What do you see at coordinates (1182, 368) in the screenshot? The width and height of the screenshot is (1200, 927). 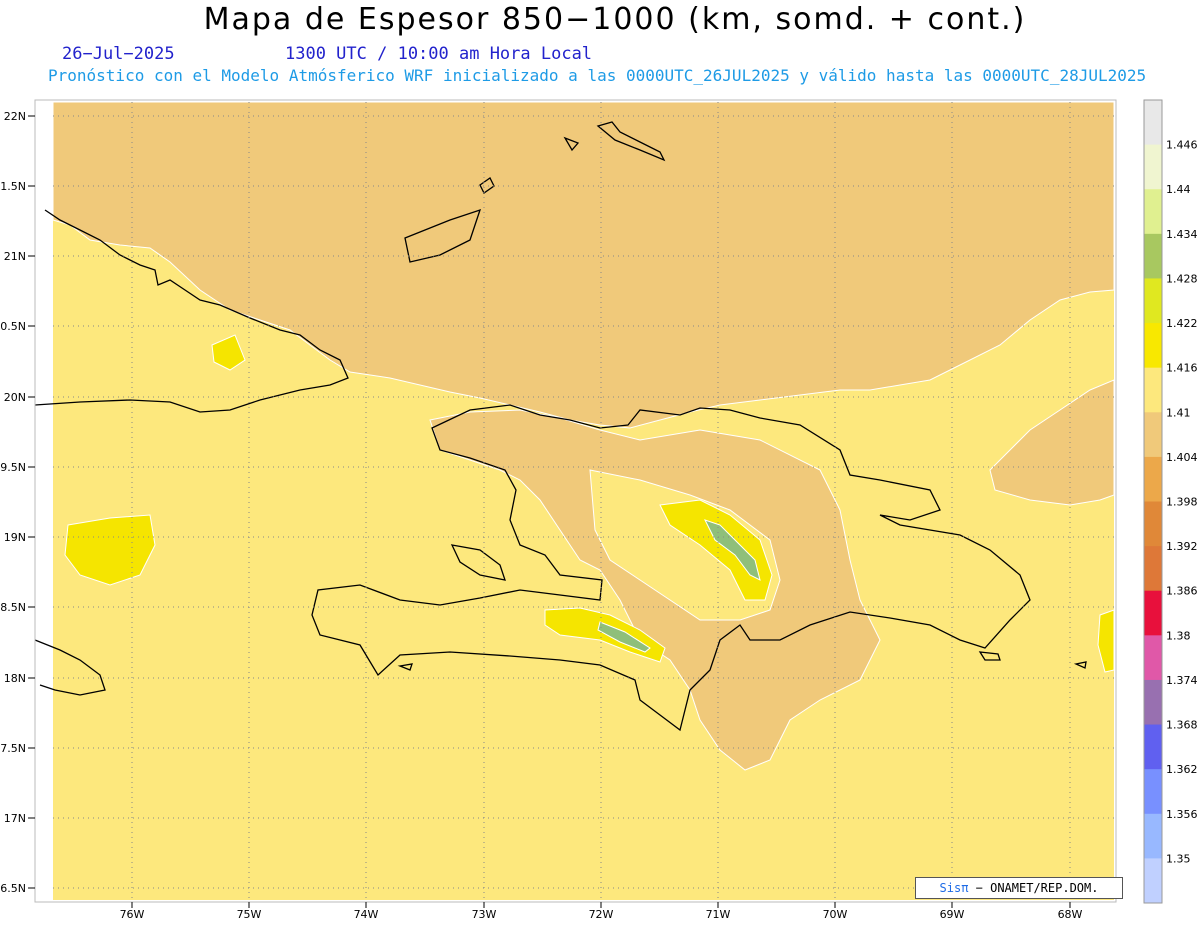 I see `colorbar-label: 1.416` at bounding box center [1182, 368].